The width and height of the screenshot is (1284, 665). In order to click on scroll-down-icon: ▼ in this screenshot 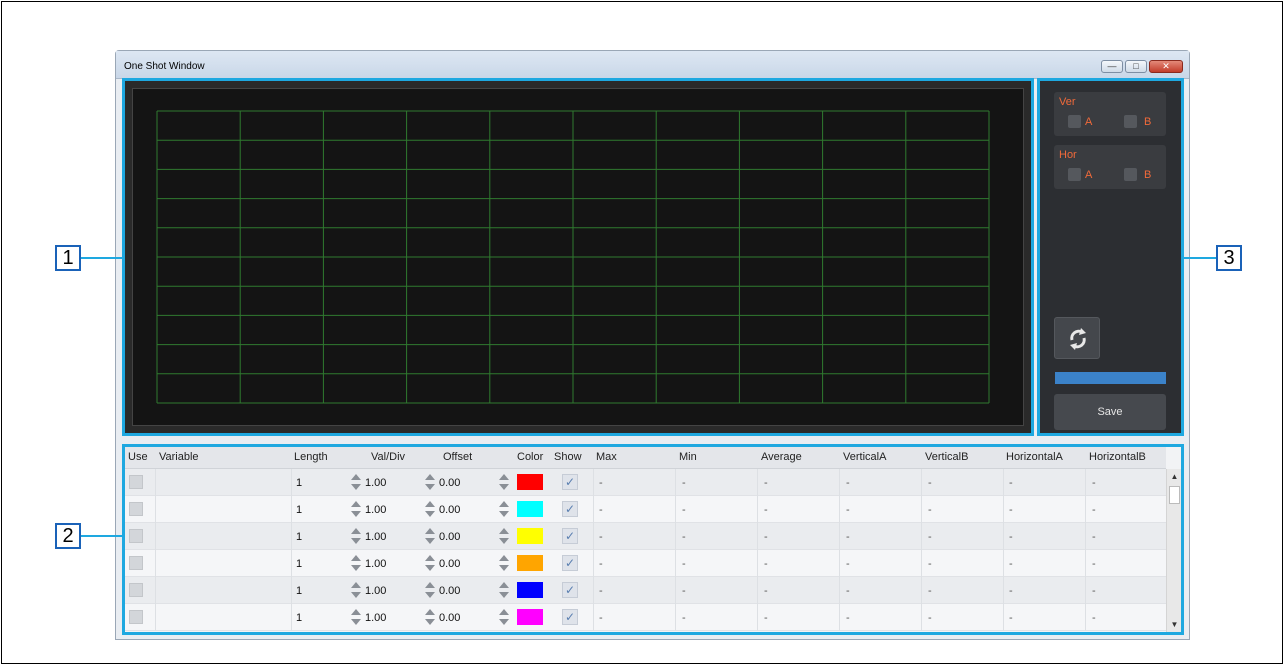, I will do `click(1174, 624)`.